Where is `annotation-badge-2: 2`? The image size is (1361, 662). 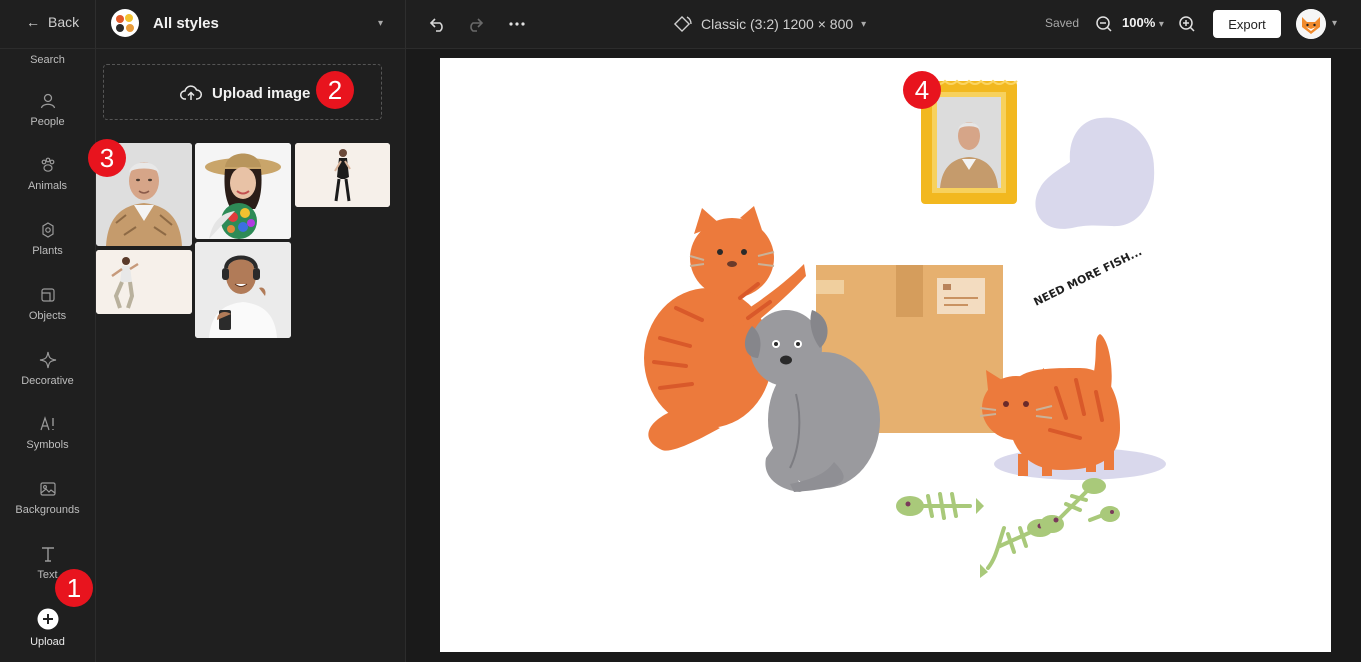 annotation-badge-2: 2 is located at coordinates (335, 90).